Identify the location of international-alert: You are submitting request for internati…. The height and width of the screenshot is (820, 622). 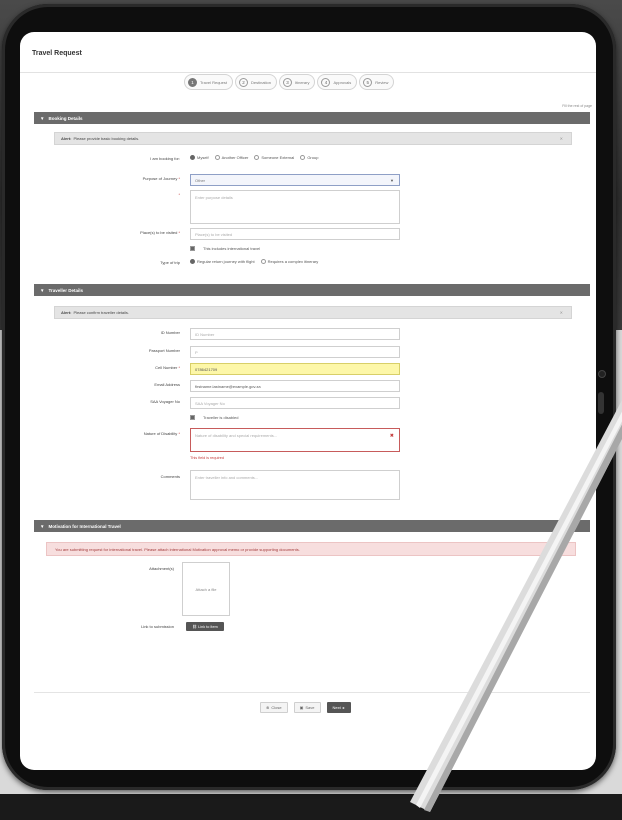
(311, 549).